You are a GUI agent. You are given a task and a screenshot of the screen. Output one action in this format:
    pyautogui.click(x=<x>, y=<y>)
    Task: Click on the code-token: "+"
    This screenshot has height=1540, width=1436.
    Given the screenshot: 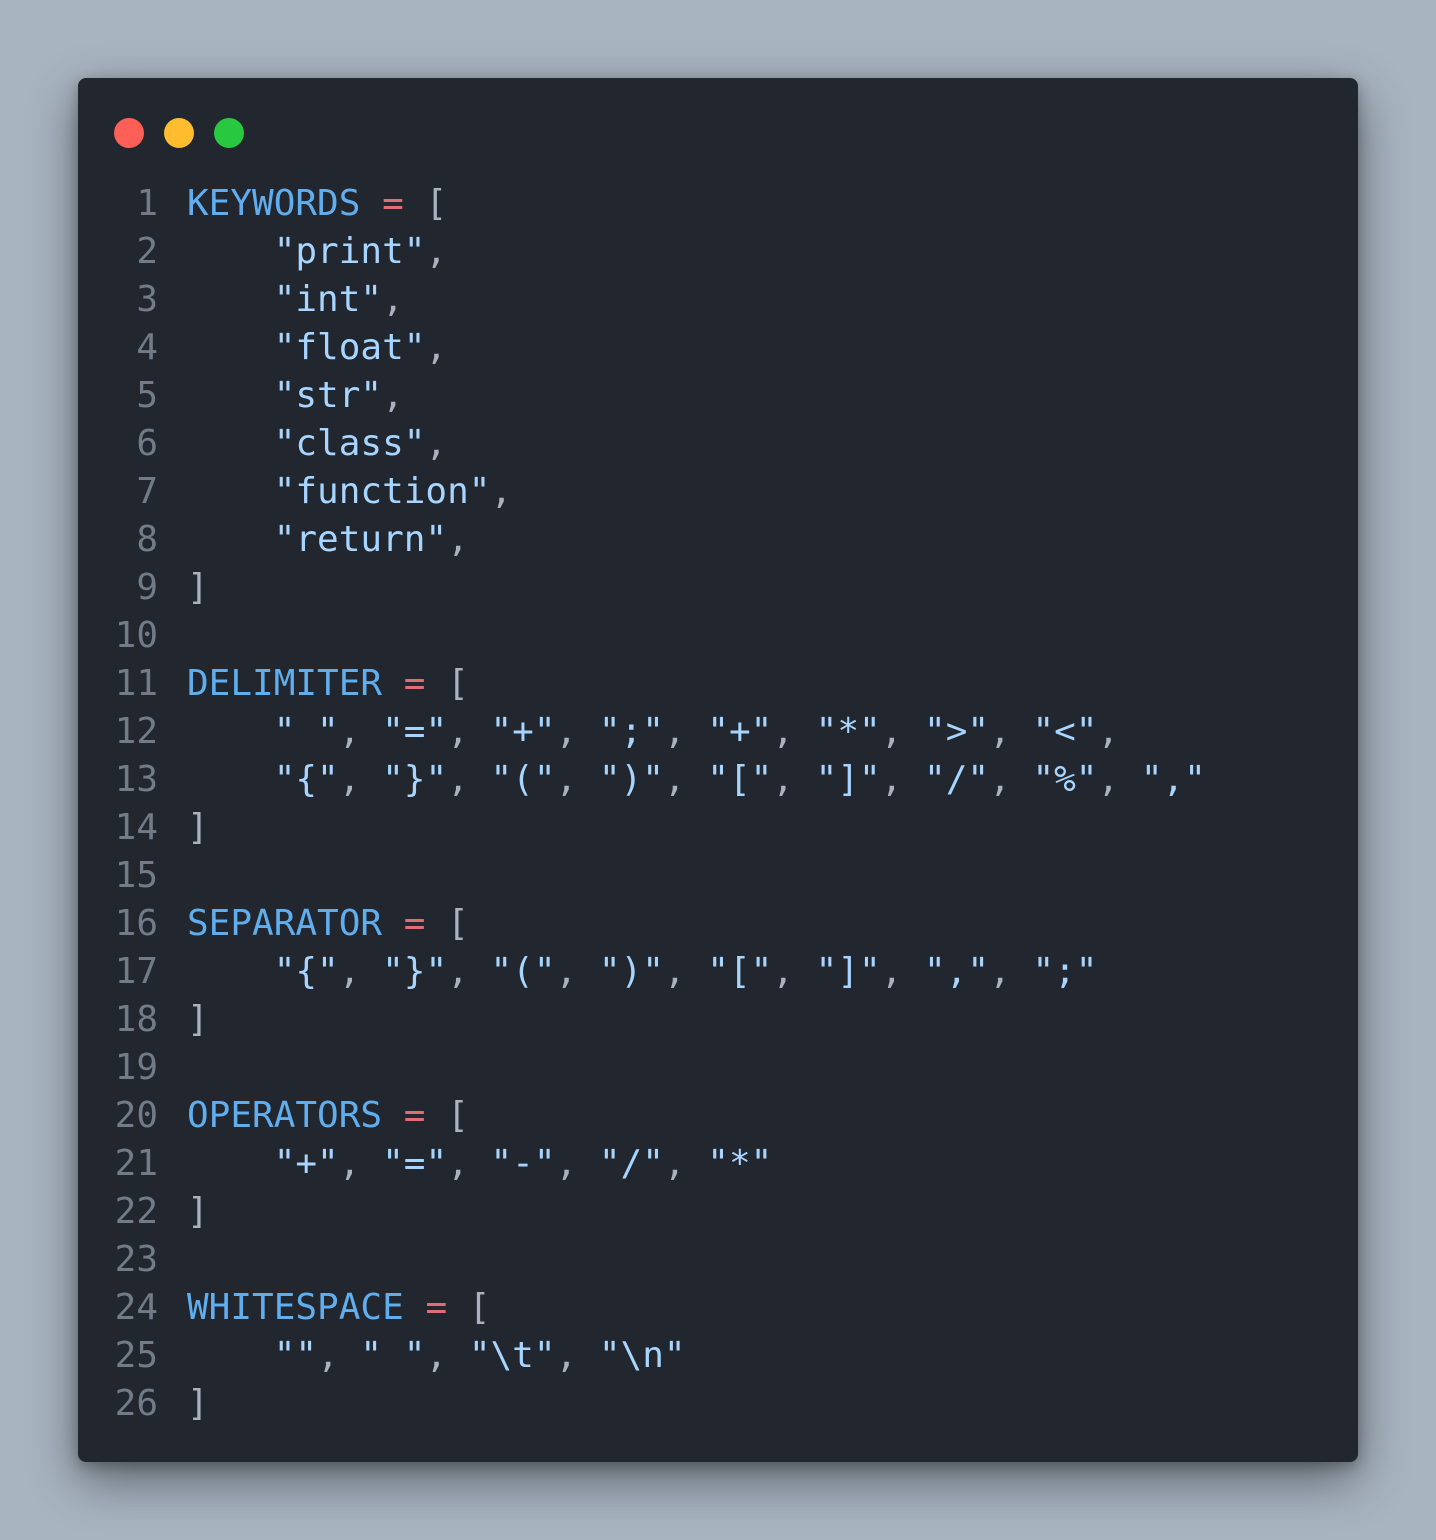 What is the action you would take?
    pyautogui.click(x=740, y=731)
    